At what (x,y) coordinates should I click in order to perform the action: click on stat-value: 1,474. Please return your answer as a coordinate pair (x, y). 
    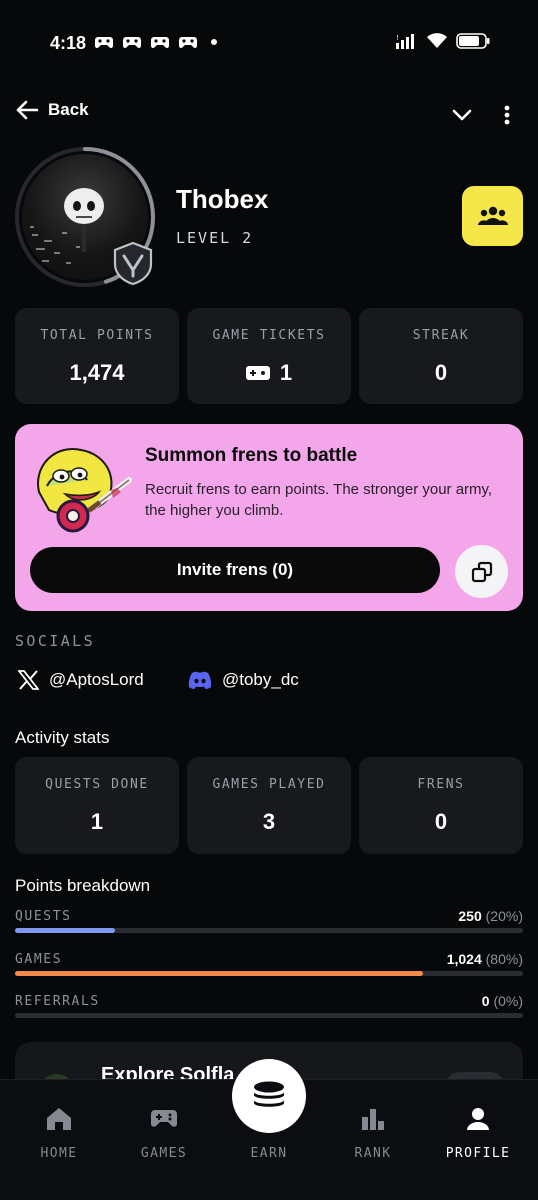
    Looking at the image, I should click on (97, 372).